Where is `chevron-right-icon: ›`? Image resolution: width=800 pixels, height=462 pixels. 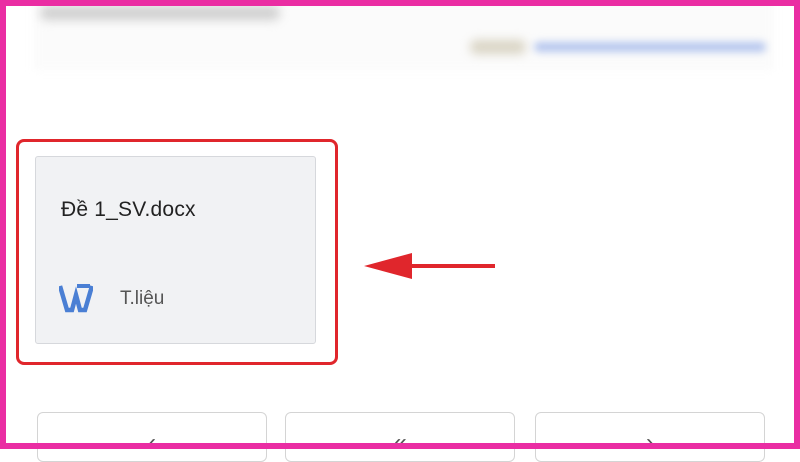
chevron-right-icon: › is located at coordinates (650, 442).